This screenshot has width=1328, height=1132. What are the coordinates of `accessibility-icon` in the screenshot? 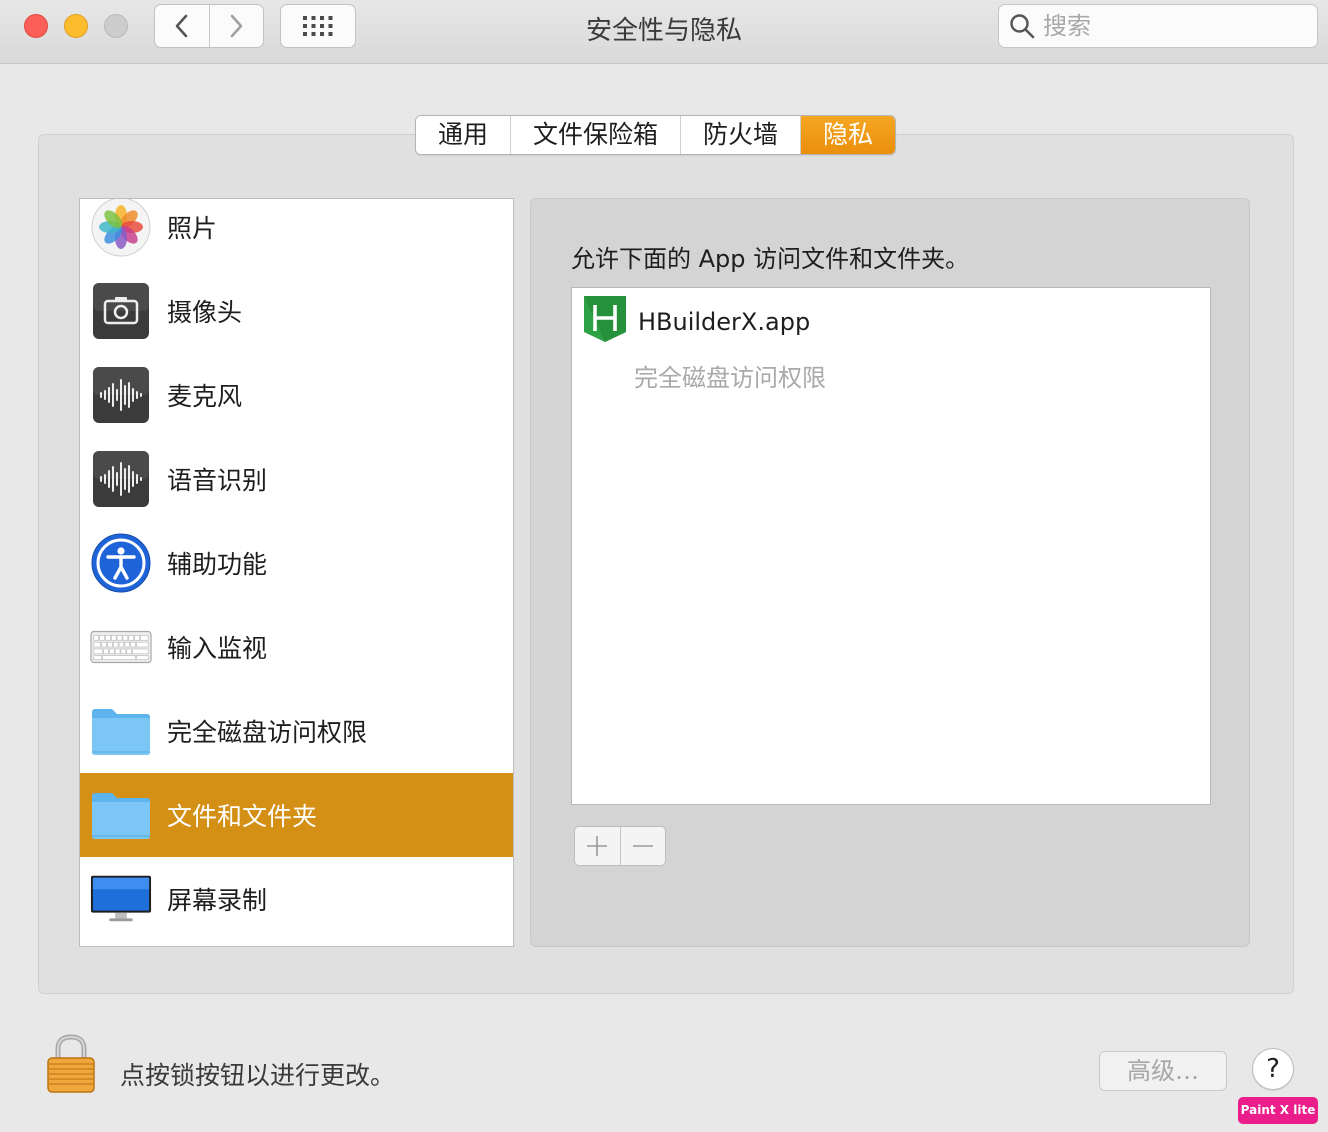 It's located at (121, 563).